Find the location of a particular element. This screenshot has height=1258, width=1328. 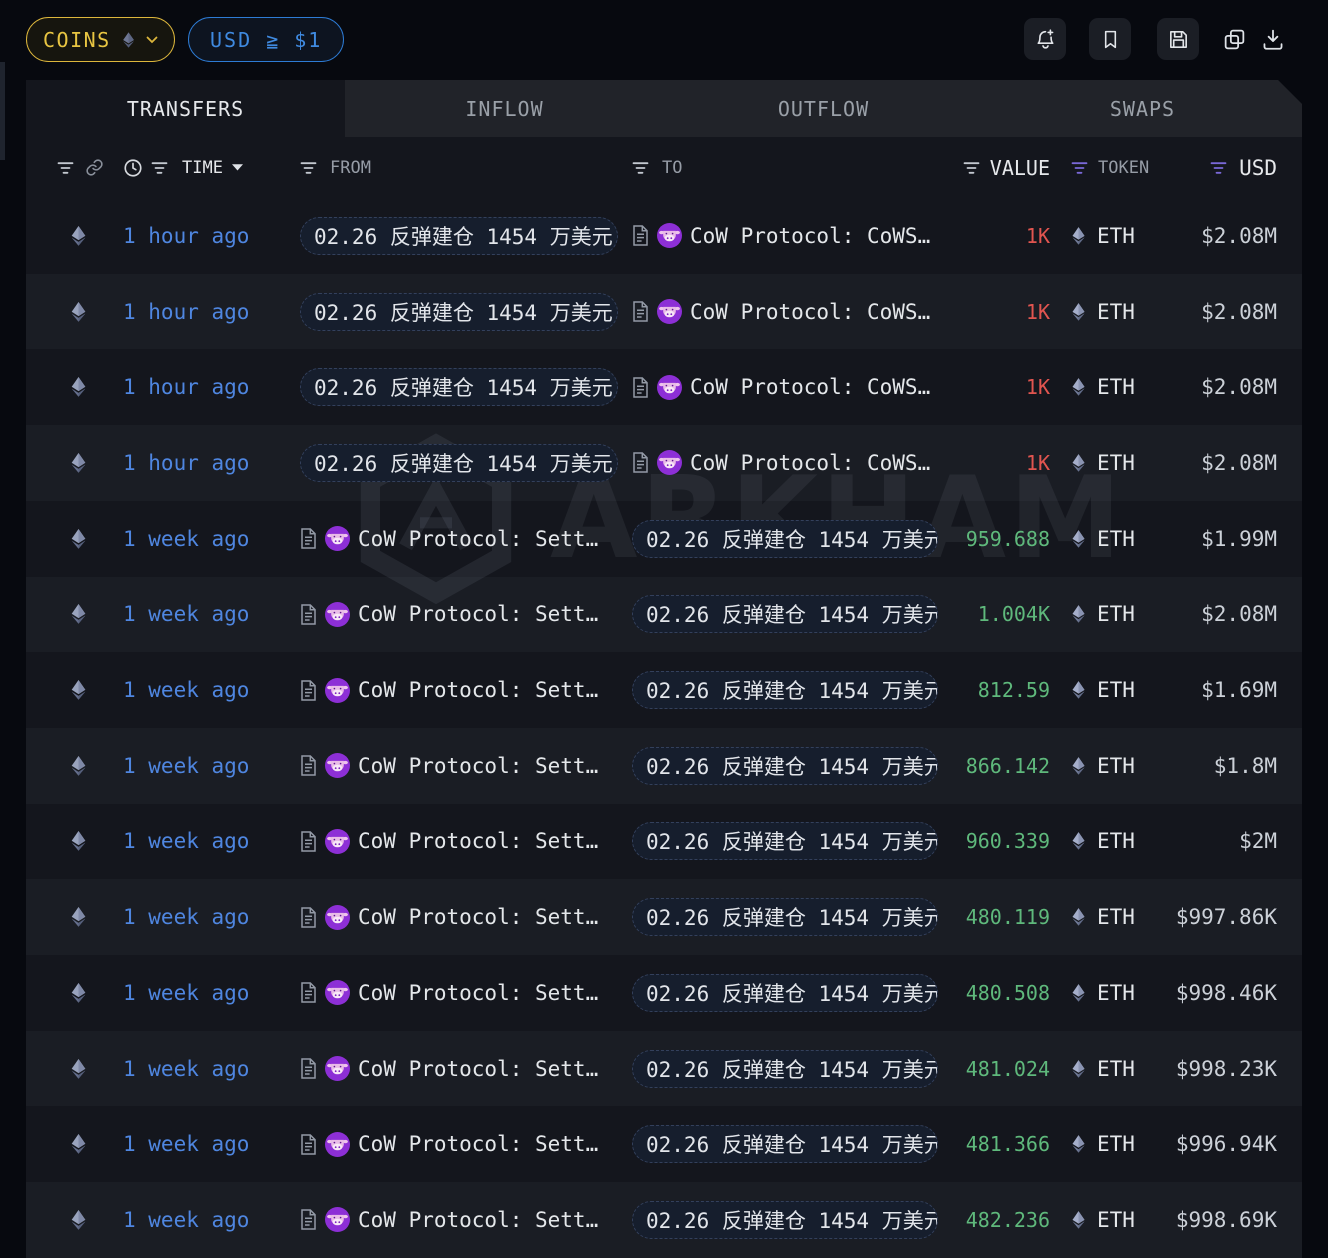

from-cell: 02.26 反弹建仓 1454 万美元 is located at coordinates (466, 462).